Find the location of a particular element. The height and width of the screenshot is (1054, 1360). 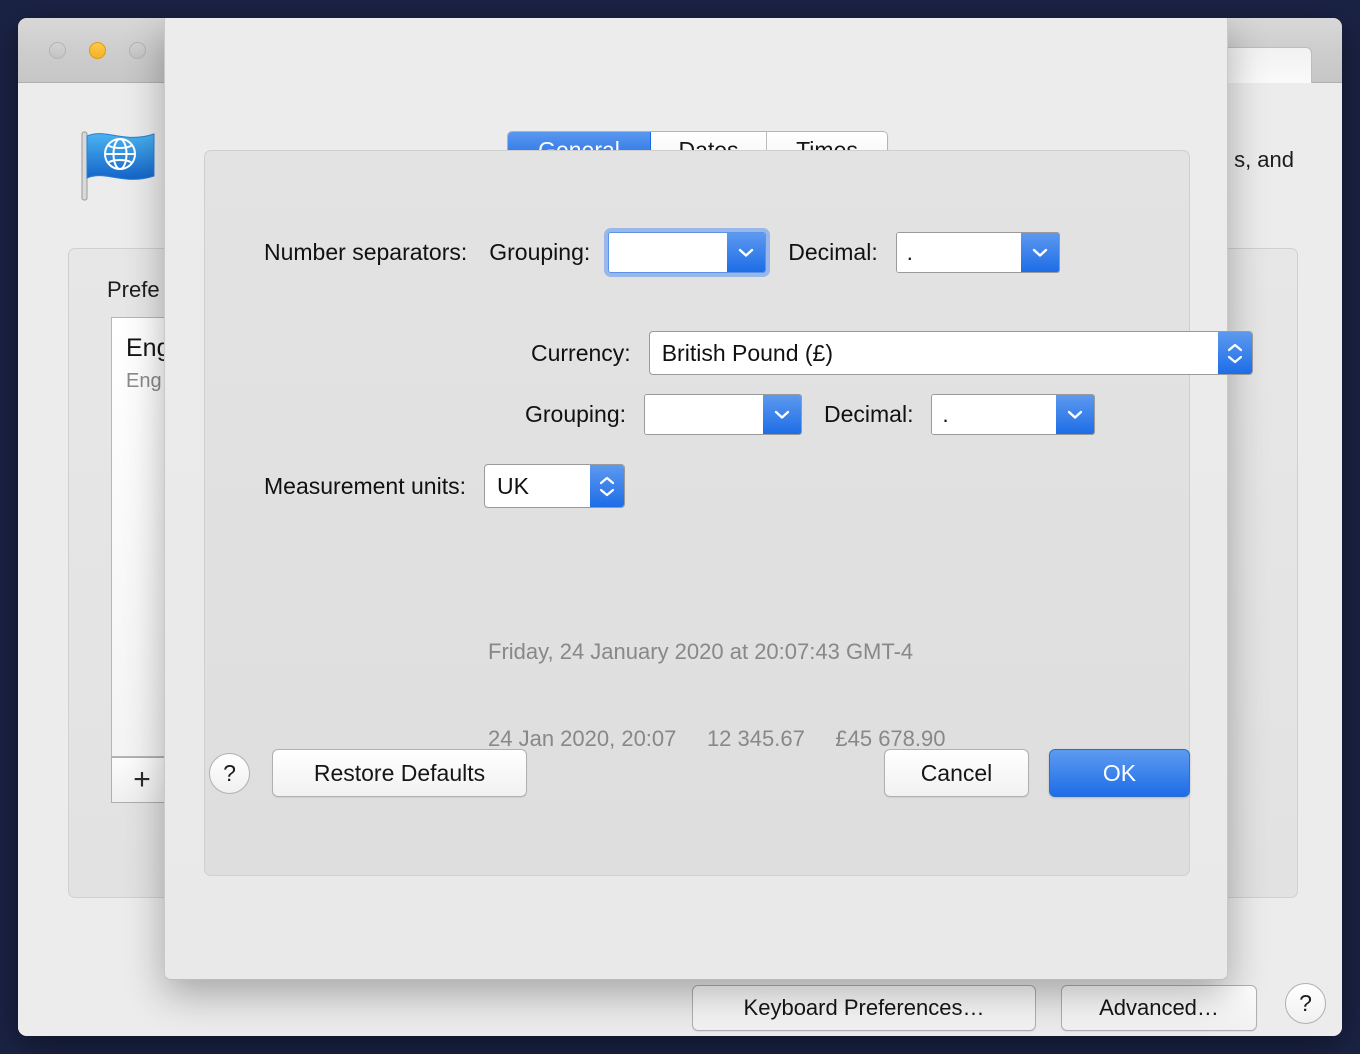

number-separators-label: Number separators: is located at coordinates (366, 252).